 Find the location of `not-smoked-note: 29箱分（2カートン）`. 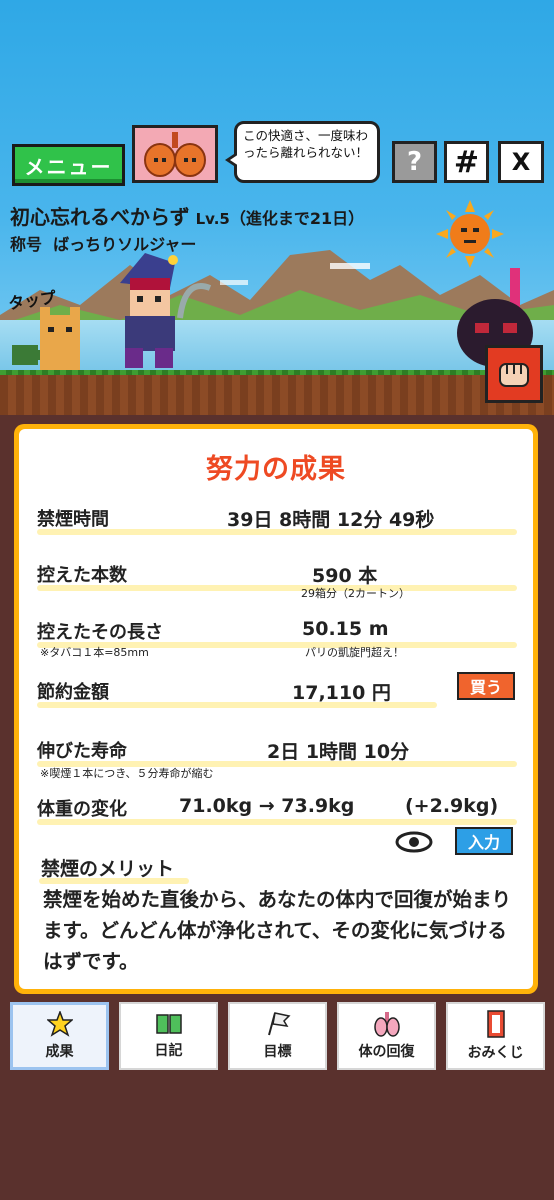

not-smoked-note: 29箱分（2カートン） is located at coordinates (355, 593).